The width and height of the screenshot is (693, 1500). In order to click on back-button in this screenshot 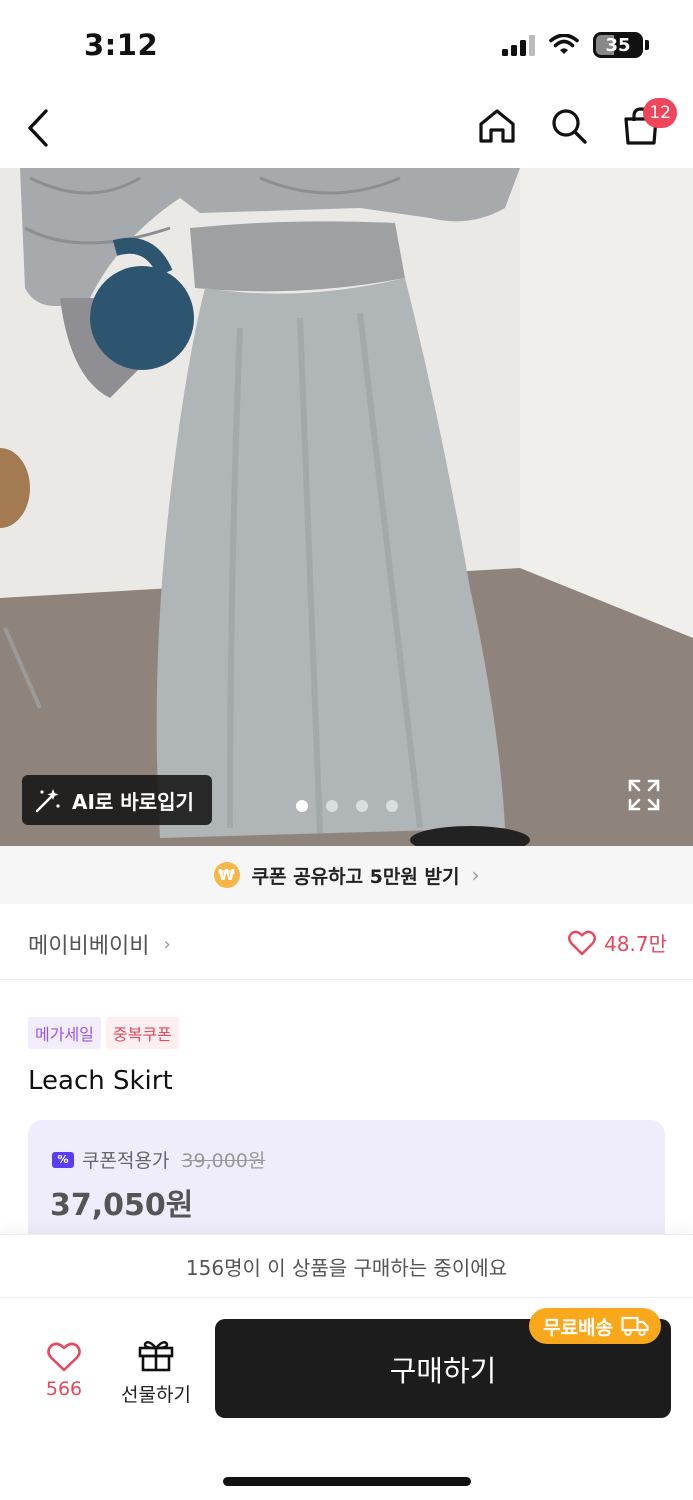, I will do `click(44, 128)`.